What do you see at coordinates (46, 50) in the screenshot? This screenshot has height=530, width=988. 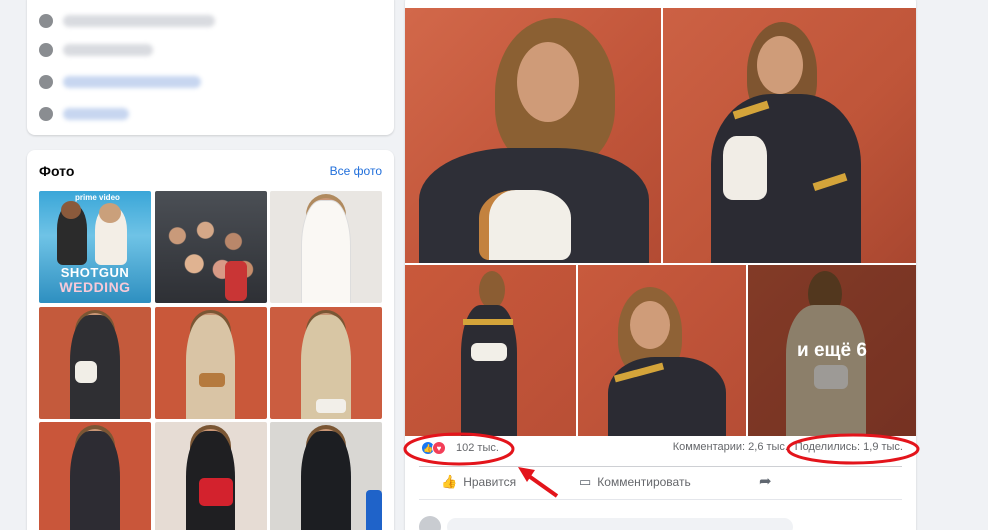 I see `phone-icon` at bounding box center [46, 50].